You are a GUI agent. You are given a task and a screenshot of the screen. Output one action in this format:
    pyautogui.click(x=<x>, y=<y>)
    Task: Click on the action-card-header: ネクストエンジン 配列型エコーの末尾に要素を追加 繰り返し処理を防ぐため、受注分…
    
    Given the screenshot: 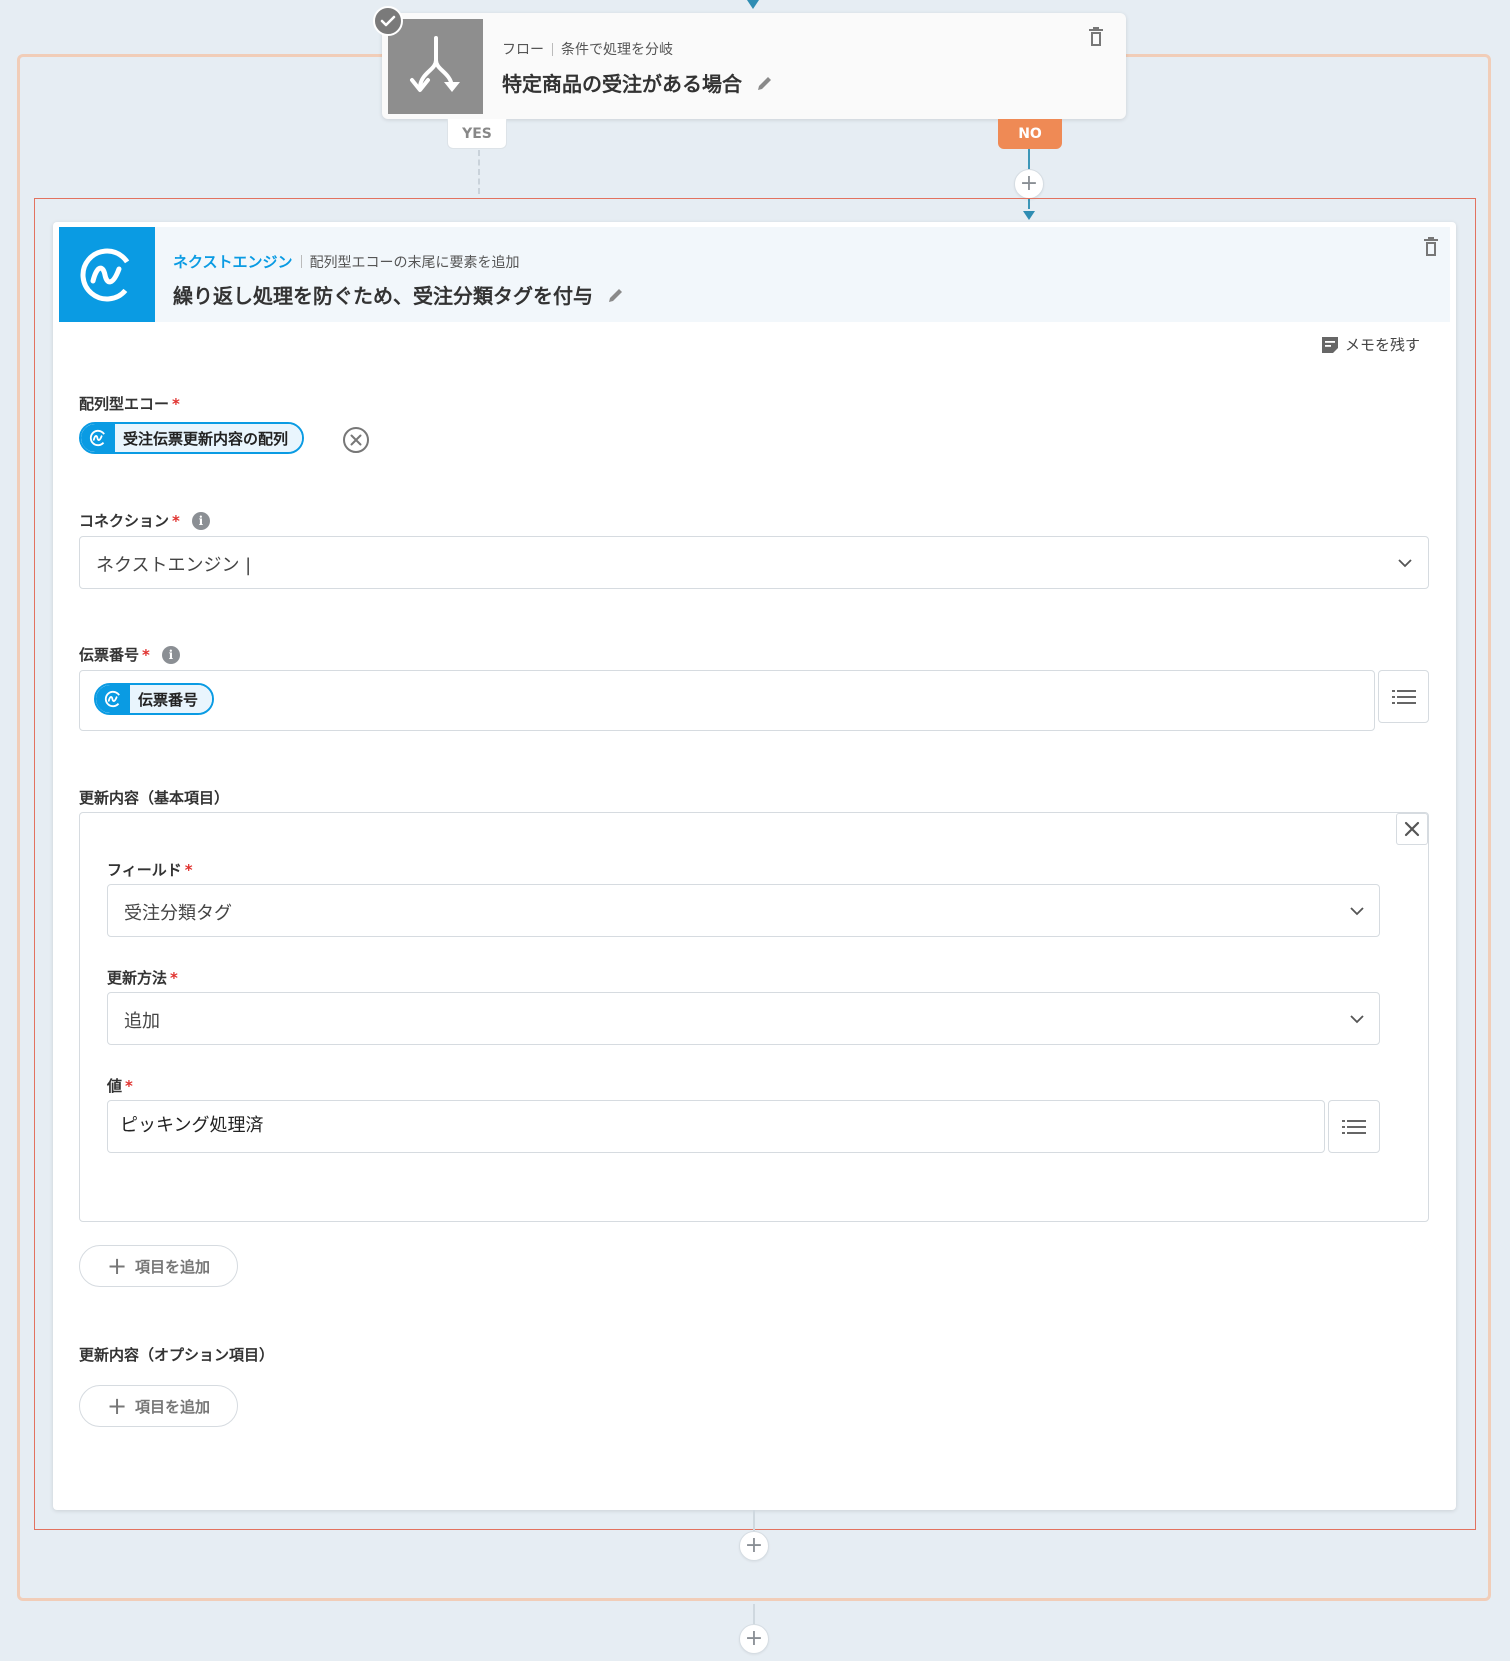 What is the action you would take?
    pyautogui.click(x=754, y=274)
    